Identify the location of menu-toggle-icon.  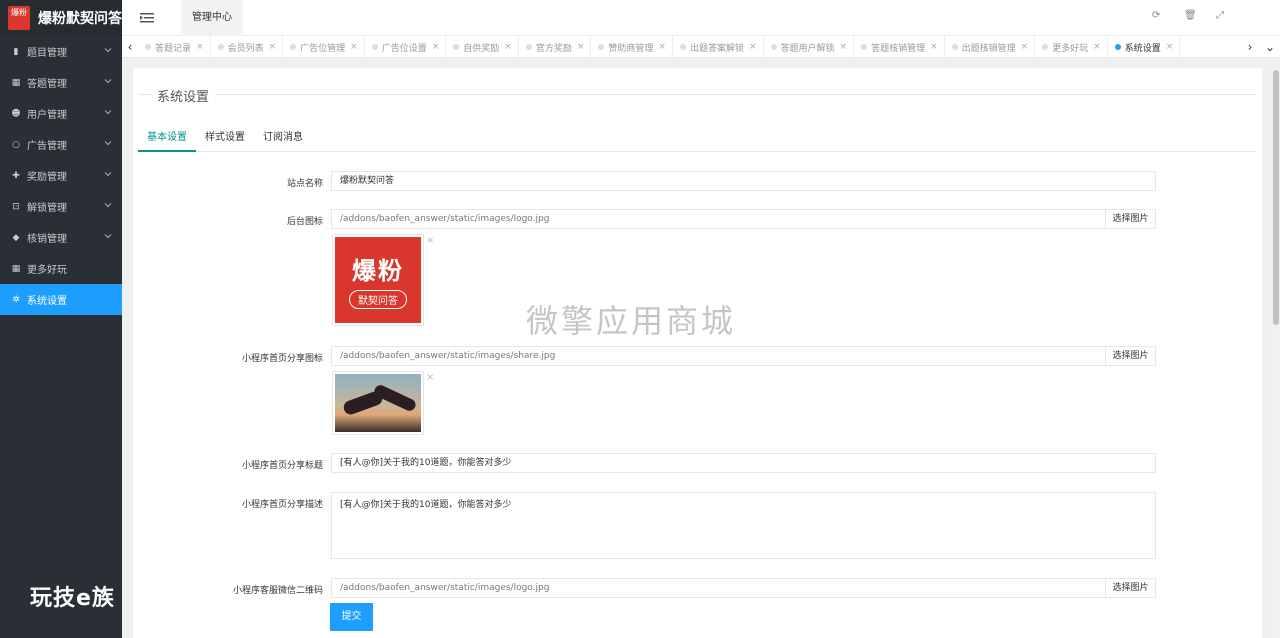
(147, 18).